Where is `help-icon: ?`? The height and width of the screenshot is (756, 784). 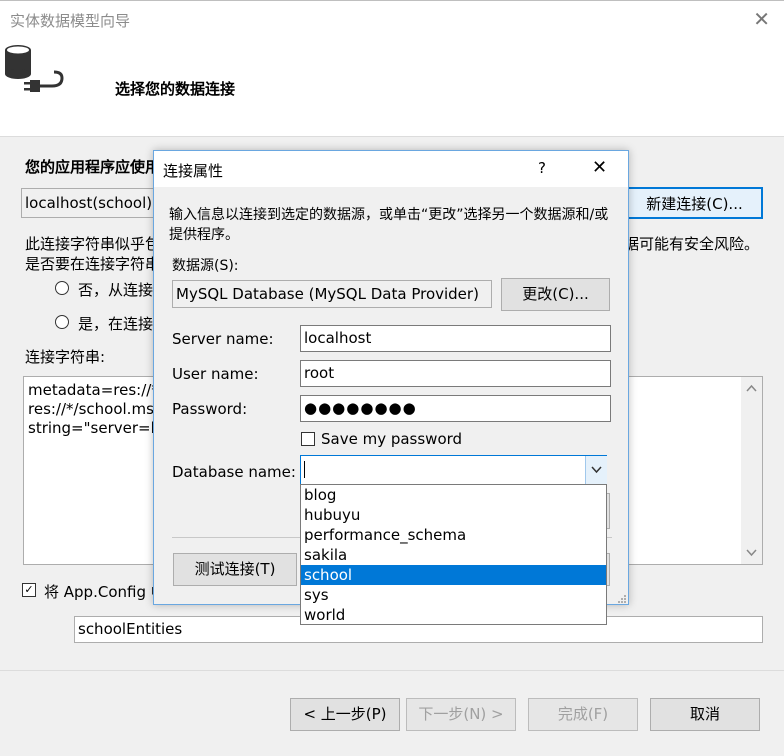 help-icon: ? is located at coordinates (542, 168).